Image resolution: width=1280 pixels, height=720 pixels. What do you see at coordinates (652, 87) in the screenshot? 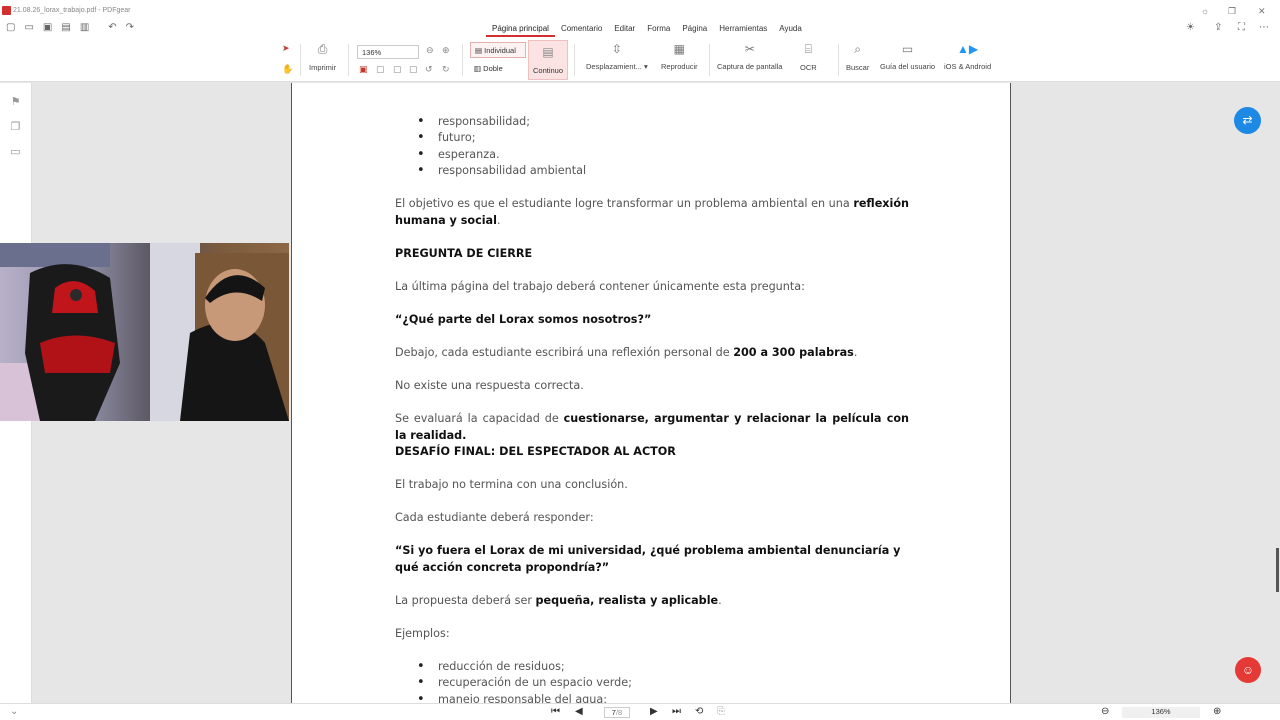
I see `cut-header-line` at bounding box center [652, 87].